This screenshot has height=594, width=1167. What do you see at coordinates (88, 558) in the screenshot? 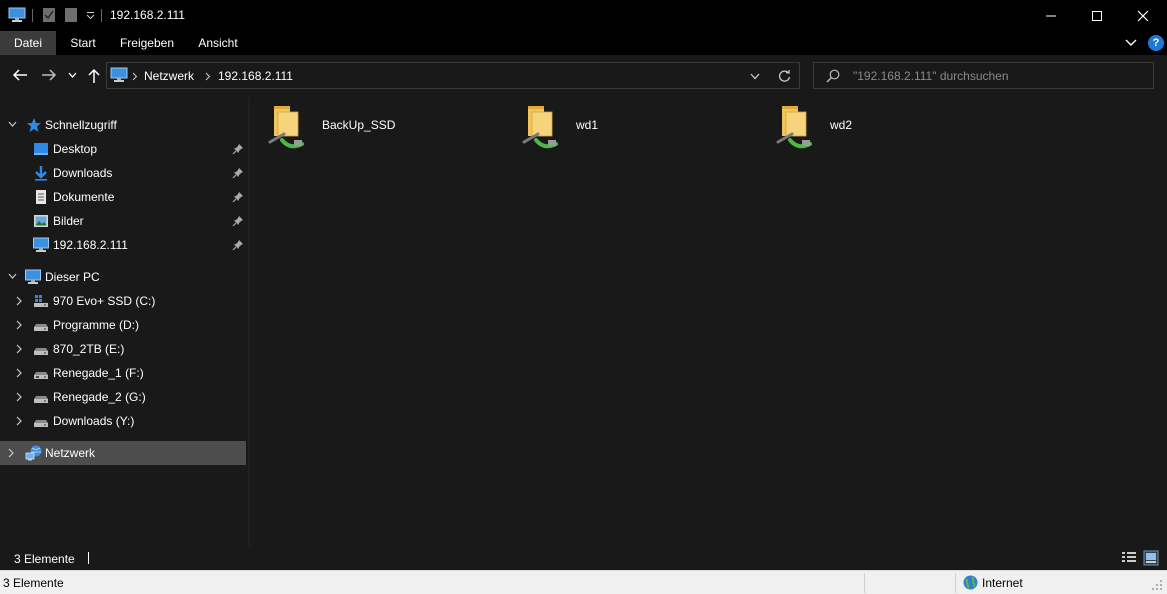
I see `status-separator` at bounding box center [88, 558].